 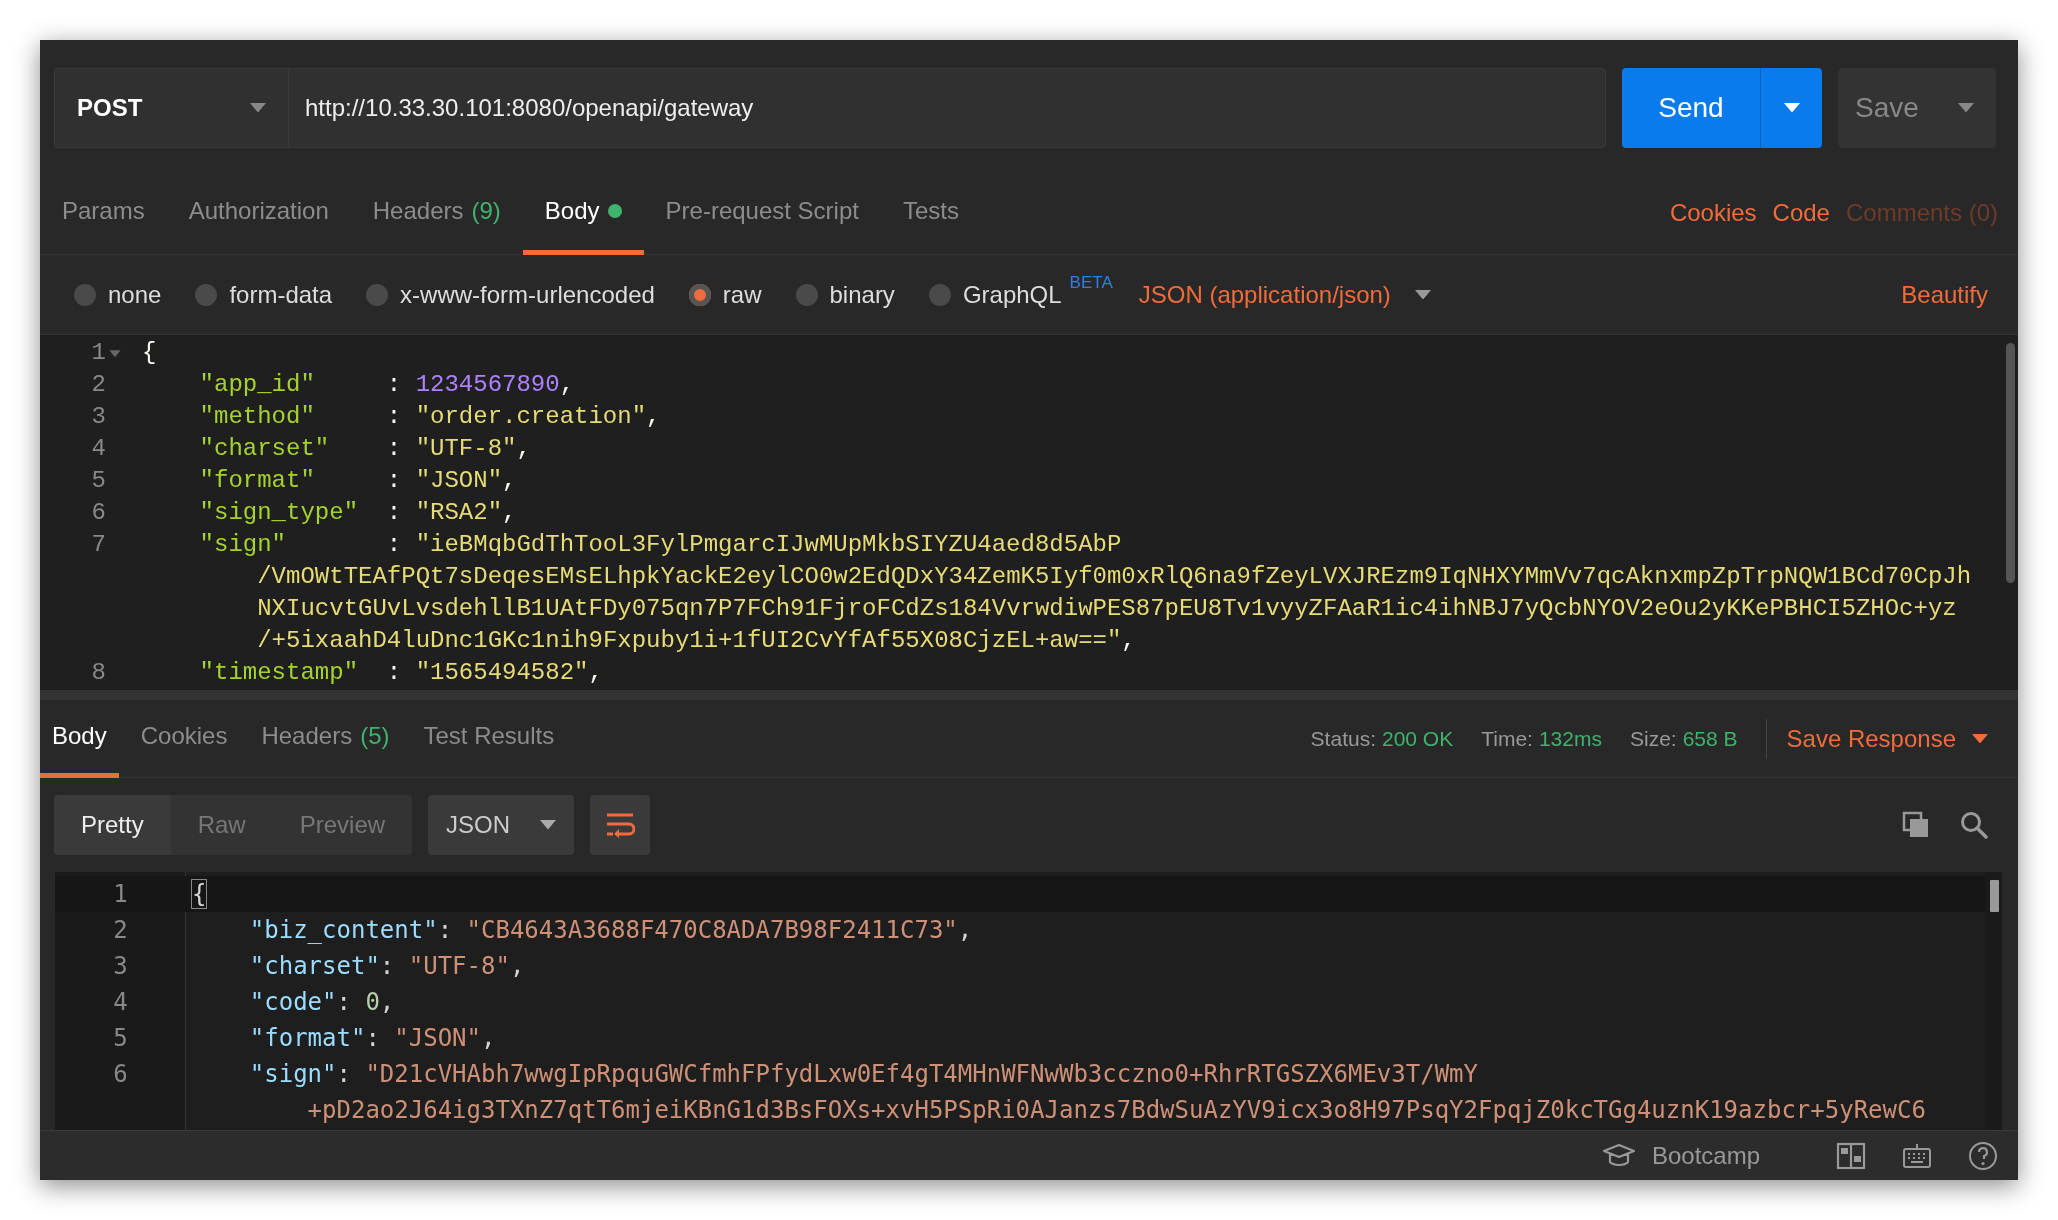 I want to click on two-pane-icon, so click(x=1851, y=1155).